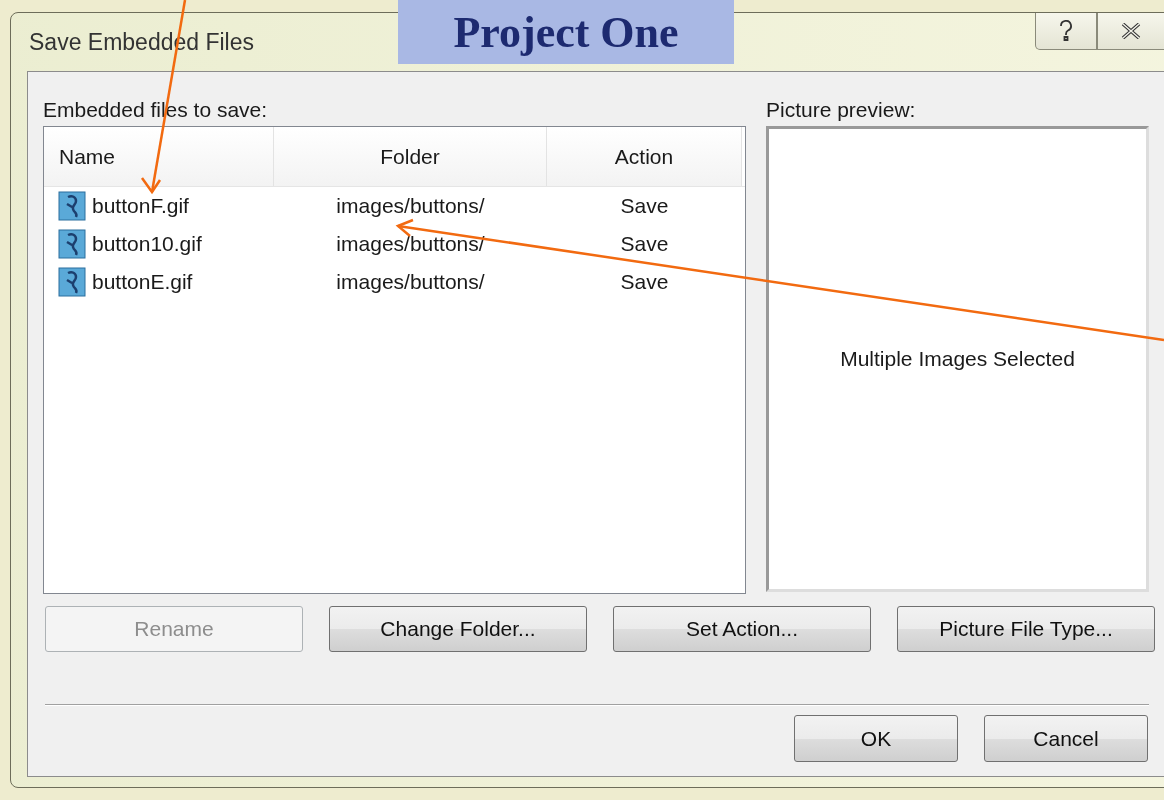 The width and height of the screenshot is (1164, 800). I want to click on file-name: buttonE.gif, so click(142, 282).